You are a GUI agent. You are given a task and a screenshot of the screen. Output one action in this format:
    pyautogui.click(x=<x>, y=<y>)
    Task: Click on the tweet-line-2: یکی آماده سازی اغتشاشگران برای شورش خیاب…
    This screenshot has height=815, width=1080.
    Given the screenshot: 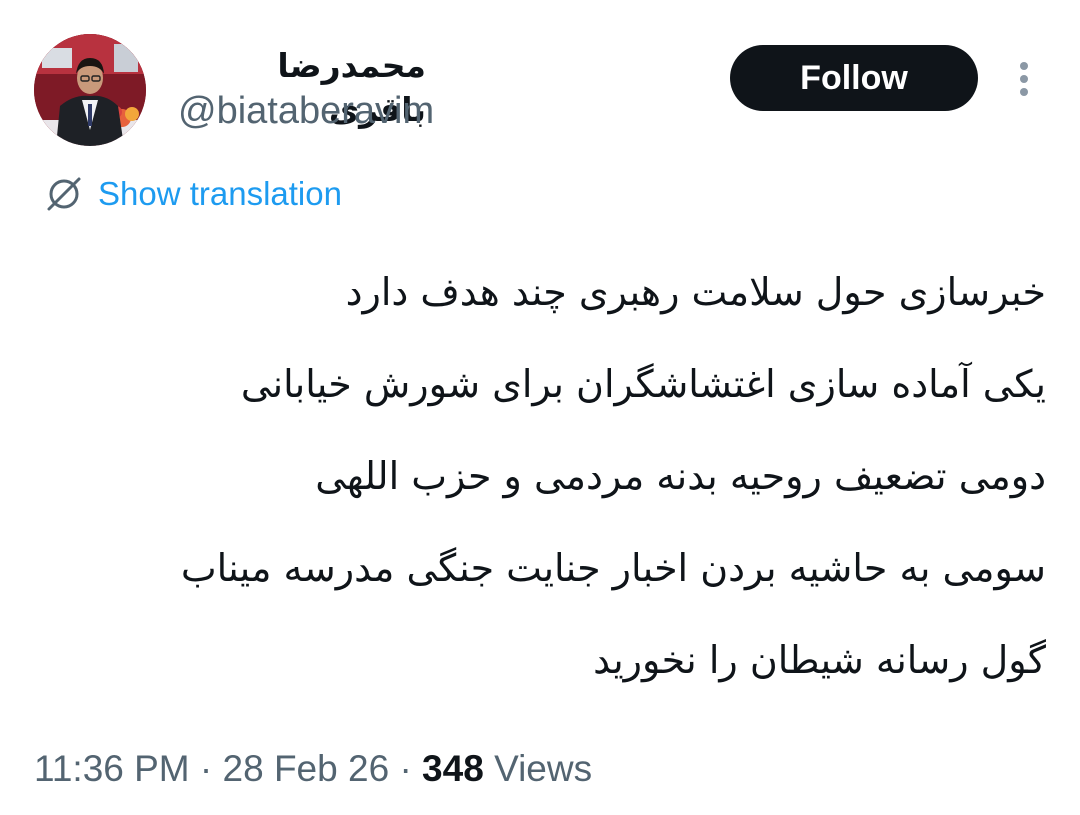 What is the action you would take?
    pyautogui.click(x=643, y=384)
    